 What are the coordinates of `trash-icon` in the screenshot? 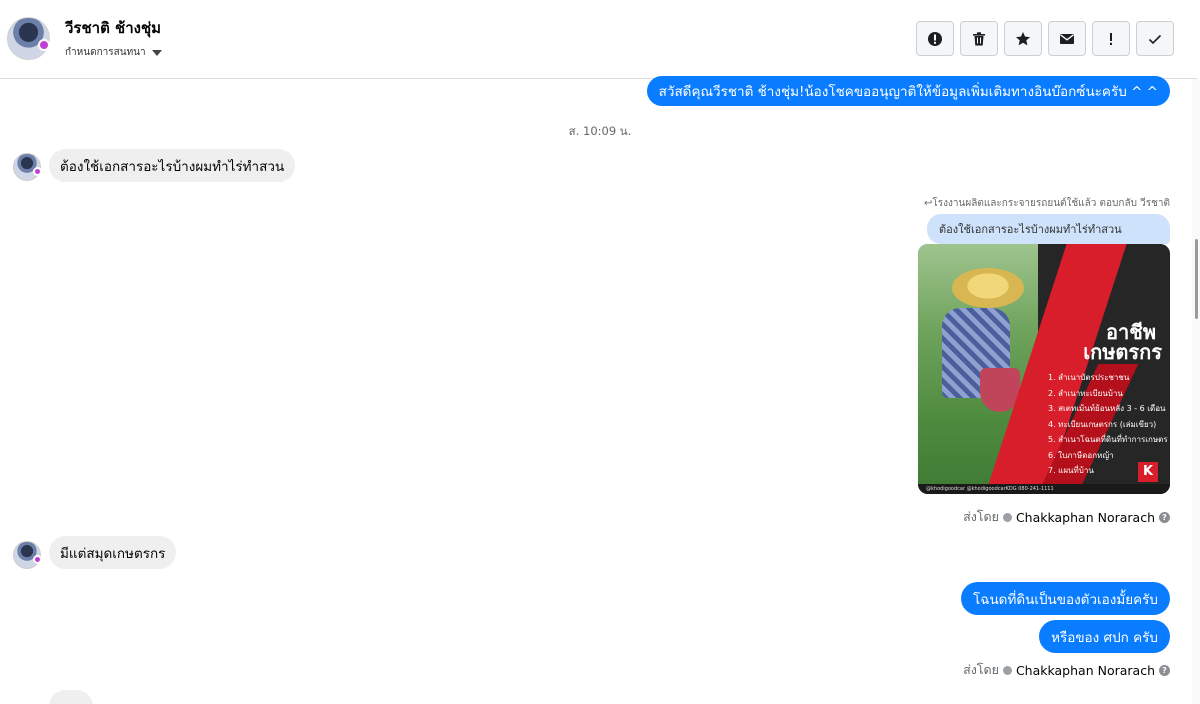 It's located at (979, 38).